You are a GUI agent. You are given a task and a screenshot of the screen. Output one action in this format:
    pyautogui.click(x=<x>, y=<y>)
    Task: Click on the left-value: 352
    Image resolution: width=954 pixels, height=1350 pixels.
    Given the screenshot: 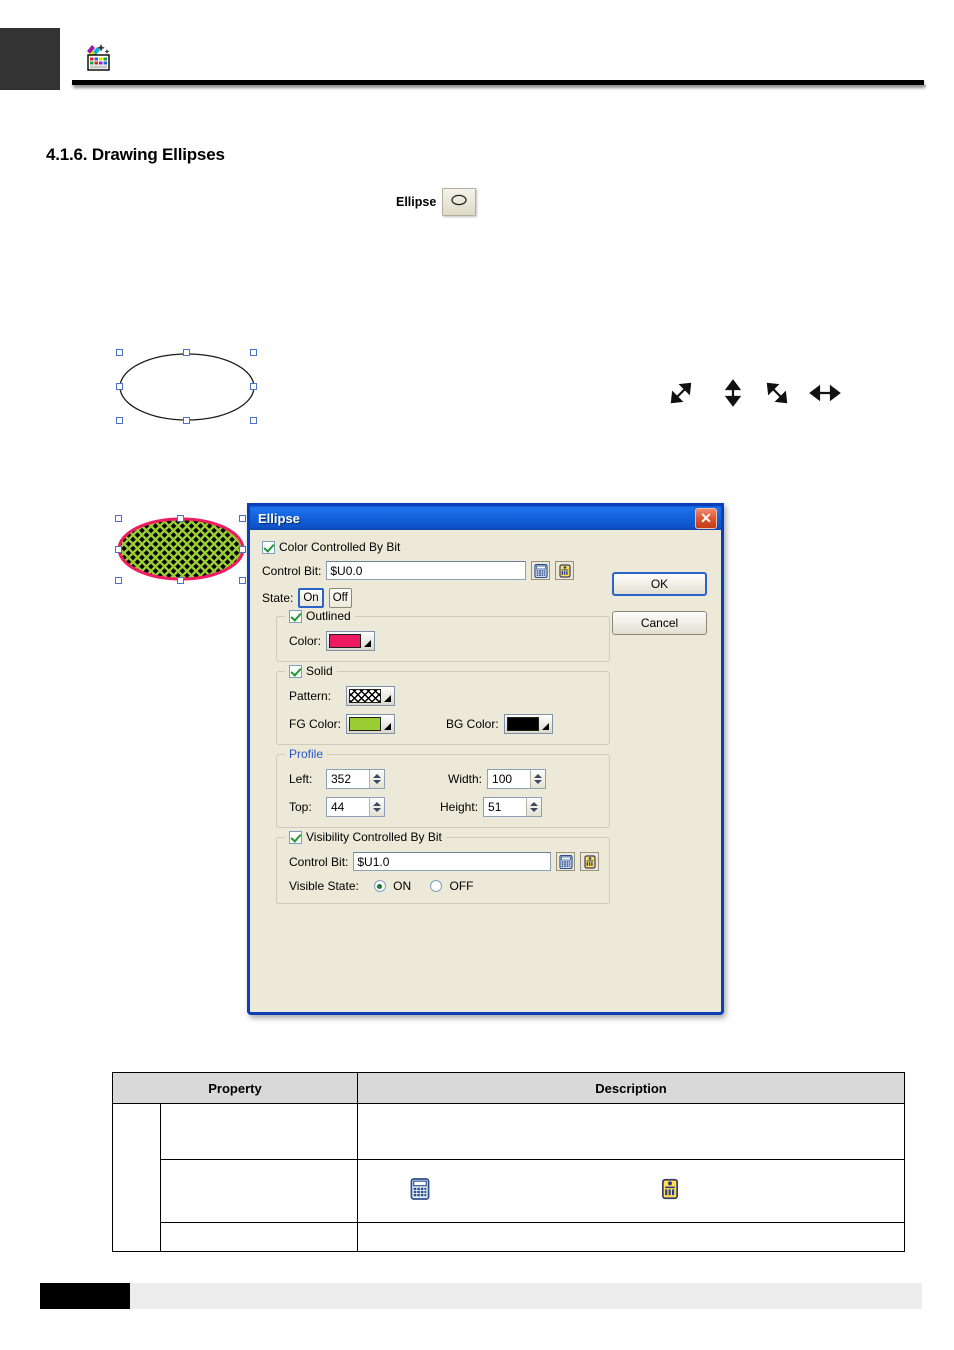 What is the action you would take?
    pyautogui.click(x=348, y=779)
    